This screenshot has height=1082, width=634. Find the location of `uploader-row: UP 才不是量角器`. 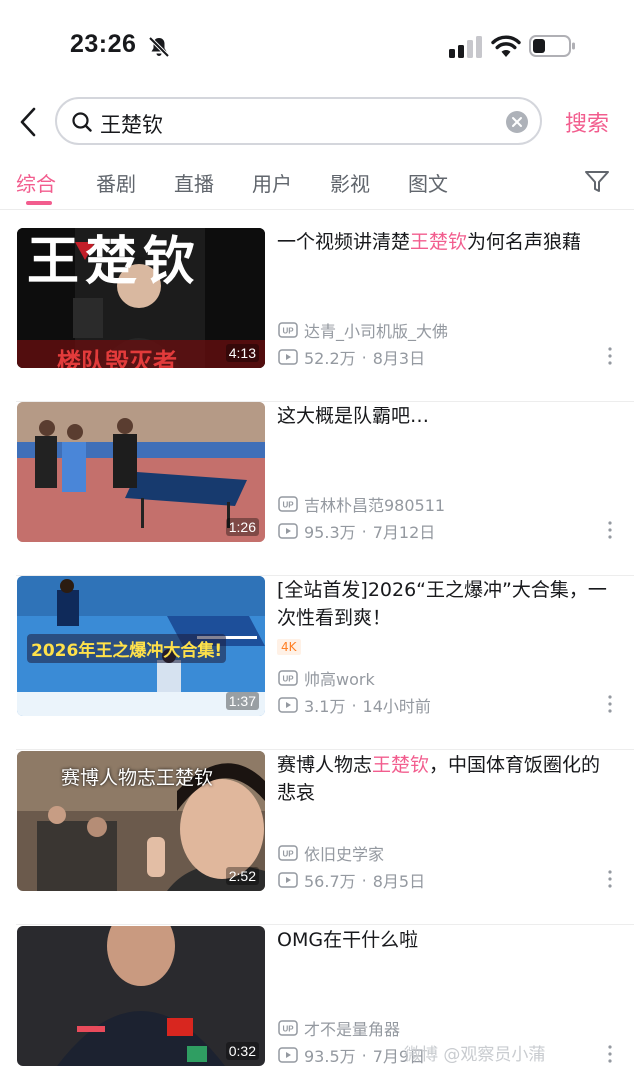

uploader-row: UP 才不是量角器 is located at coordinates (339, 1028).